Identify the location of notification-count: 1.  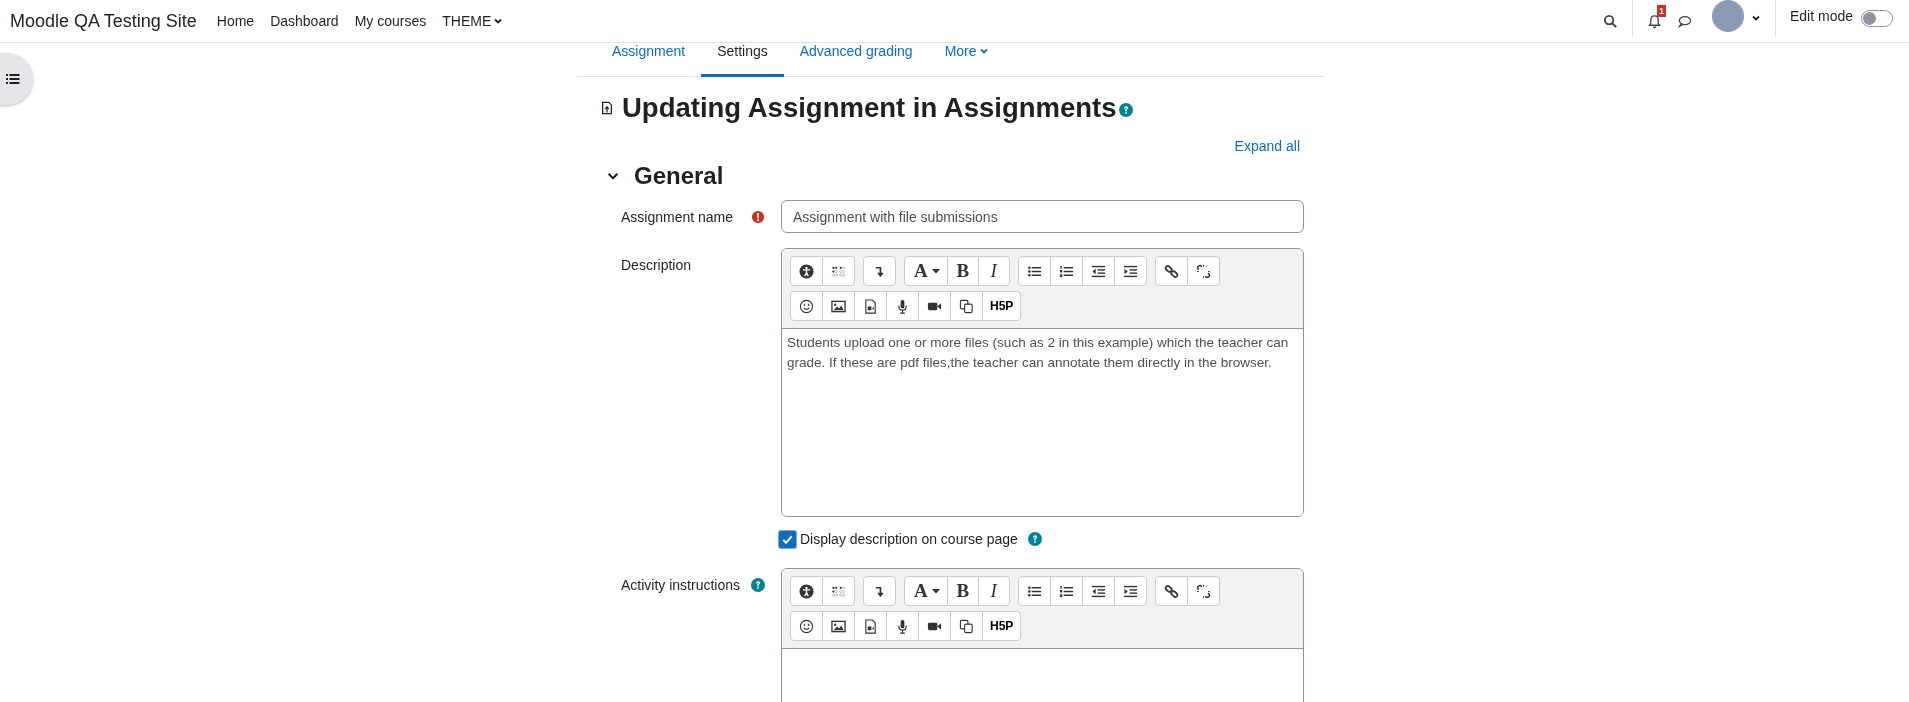
(1661, 10).